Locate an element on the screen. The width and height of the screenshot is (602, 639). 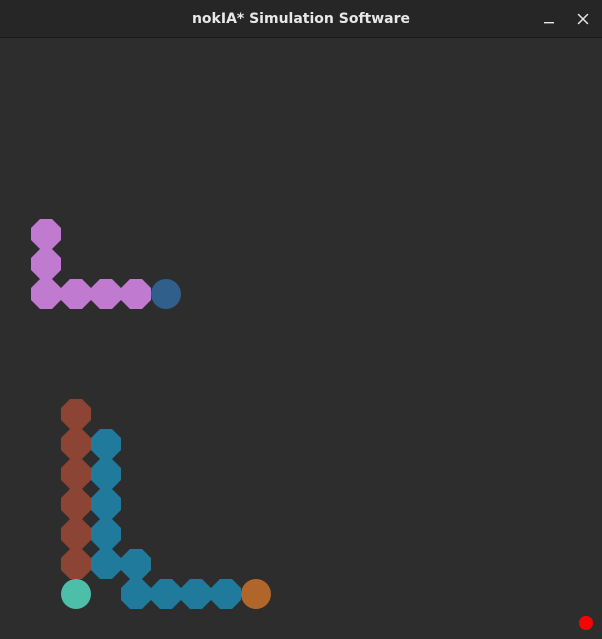
close-icon is located at coordinates (583, 19).